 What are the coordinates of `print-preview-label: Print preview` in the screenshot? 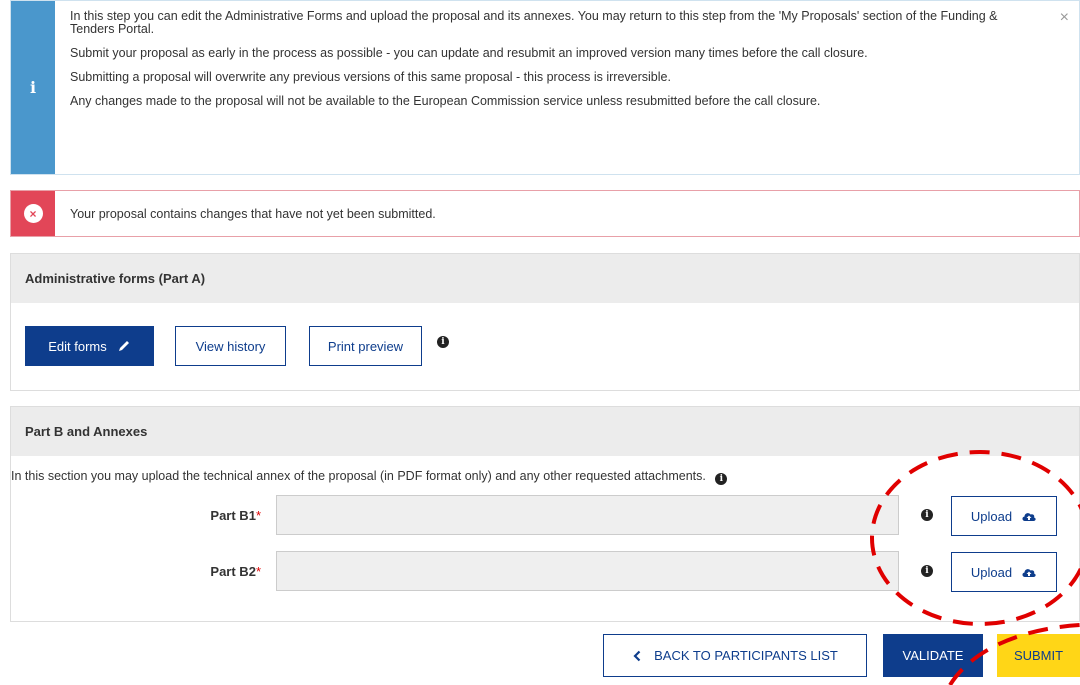 It's located at (365, 346).